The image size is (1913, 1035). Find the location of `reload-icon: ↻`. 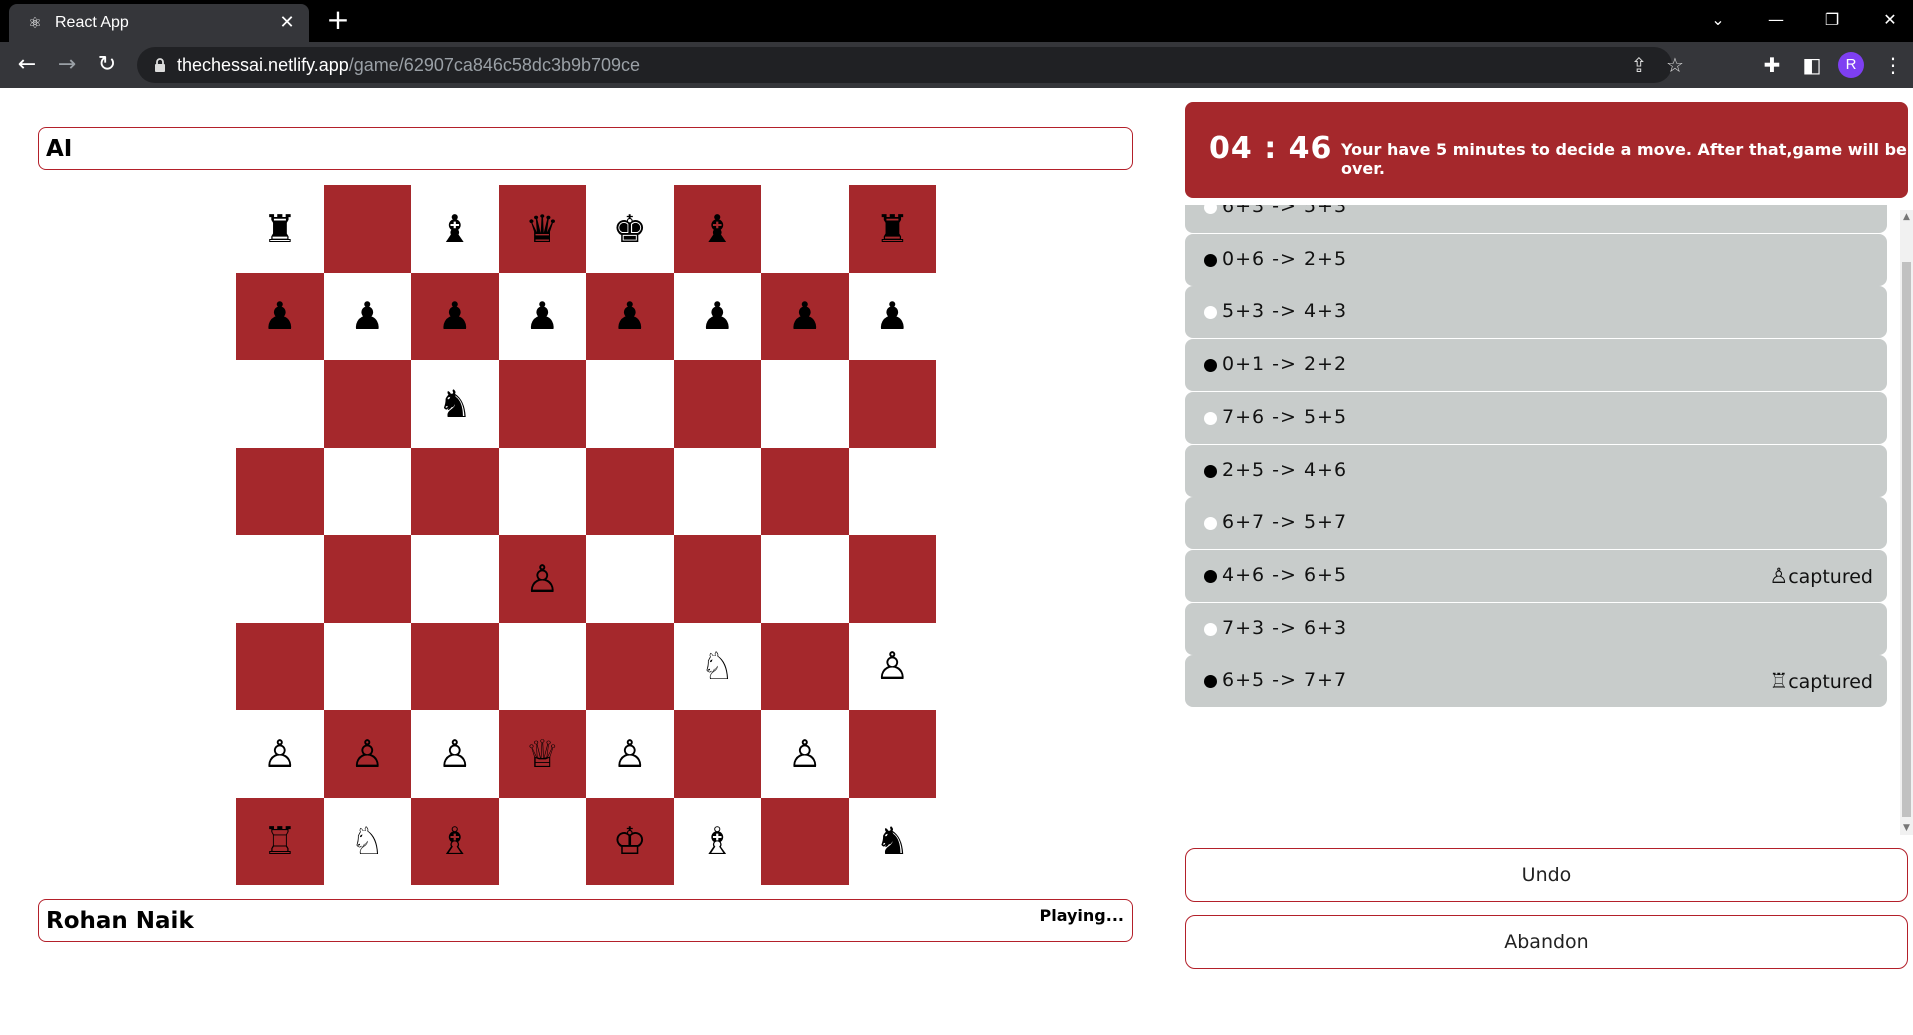

reload-icon: ↻ is located at coordinates (107, 65).